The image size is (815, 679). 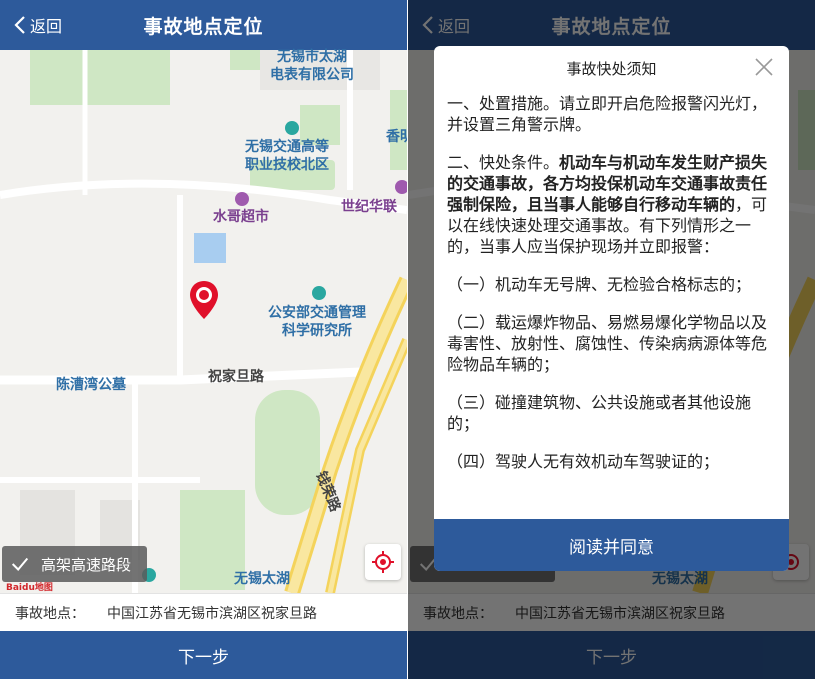 I want to click on close-icon, so click(x=764, y=67).